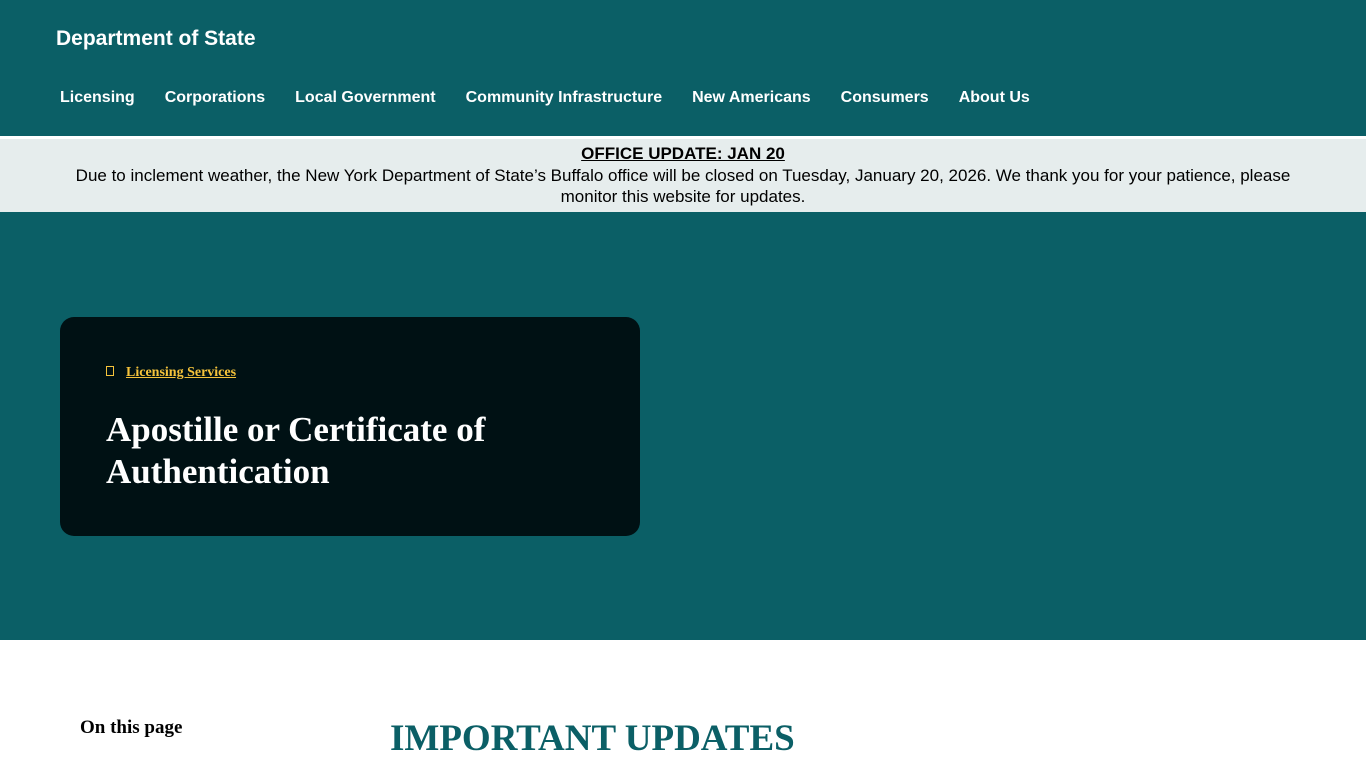 The height and width of the screenshot is (768, 1366). Describe the element at coordinates (131, 727) in the screenshot. I see `on-this-page-label: On this page` at that location.